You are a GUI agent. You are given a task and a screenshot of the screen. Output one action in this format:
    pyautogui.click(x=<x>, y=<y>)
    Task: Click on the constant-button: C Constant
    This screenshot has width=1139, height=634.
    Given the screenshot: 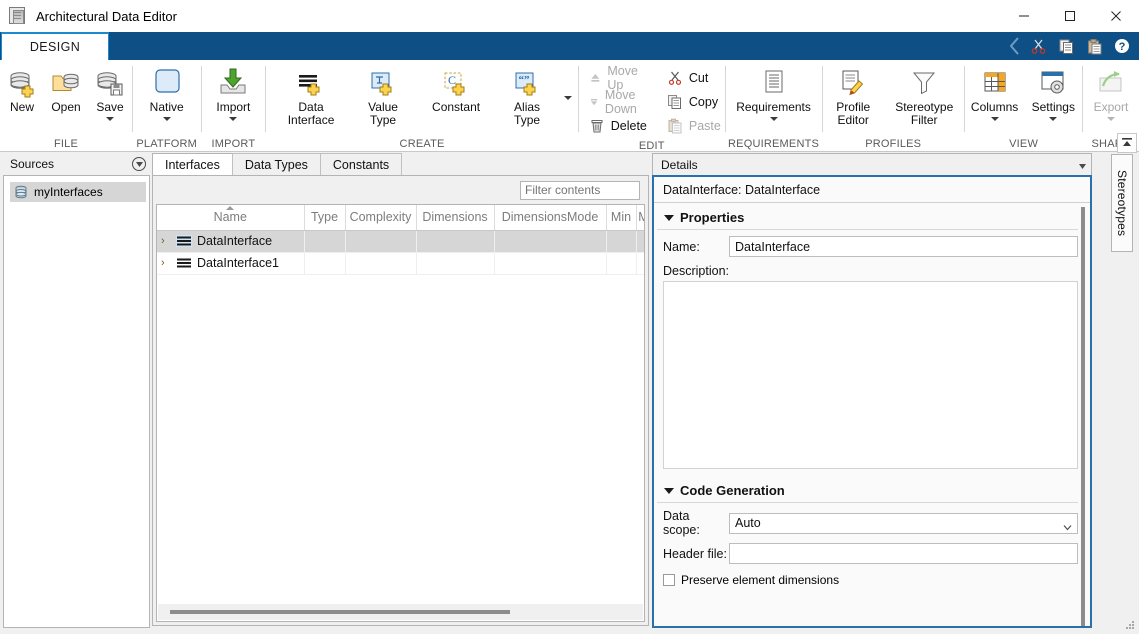 What is the action you would take?
    pyautogui.click(x=456, y=89)
    